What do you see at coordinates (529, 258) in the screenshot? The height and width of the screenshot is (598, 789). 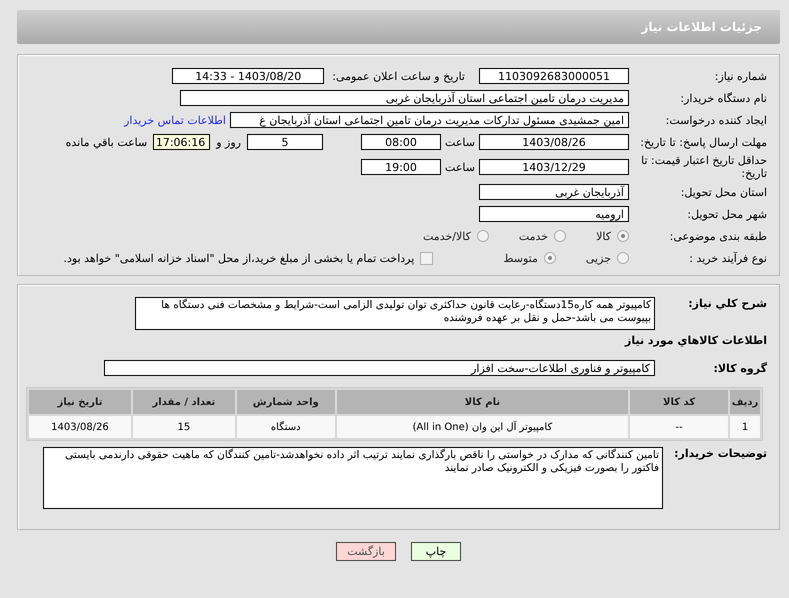 I see `radio-option: متوسط` at bounding box center [529, 258].